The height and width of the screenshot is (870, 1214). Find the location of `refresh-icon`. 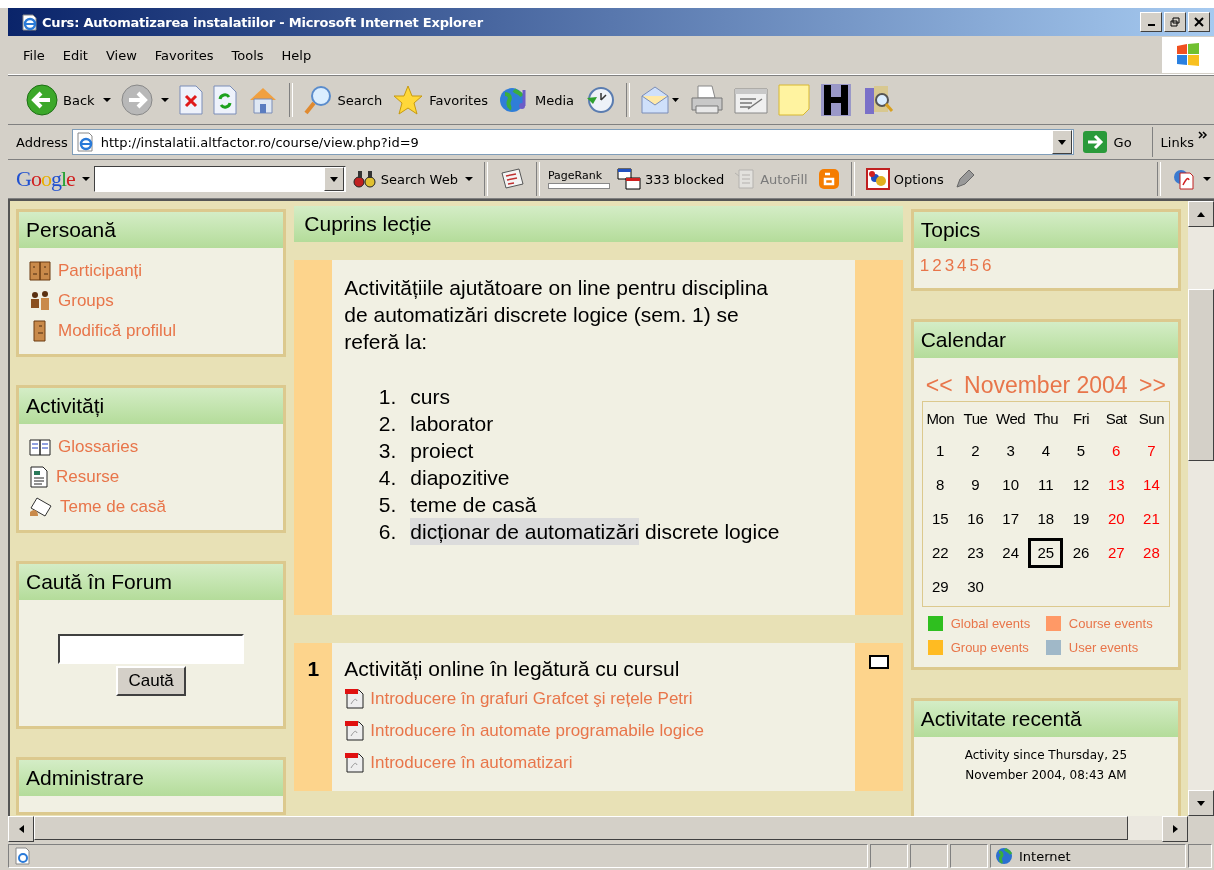

refresh-icon is located at coordinates (224, 100).